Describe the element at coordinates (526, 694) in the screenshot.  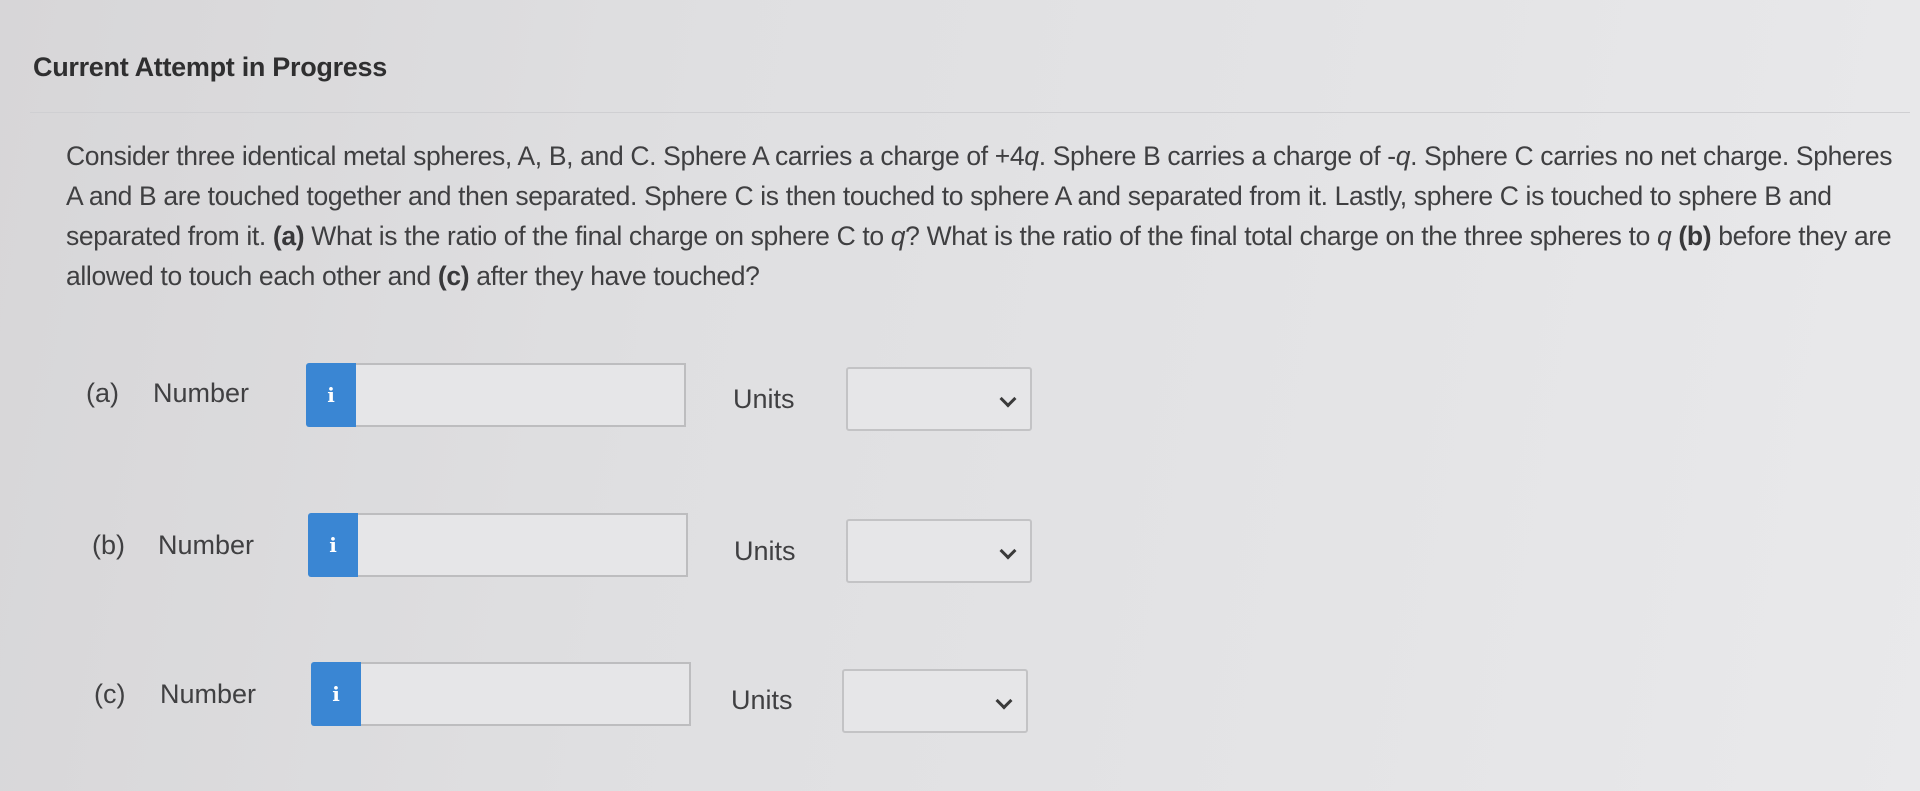
I see `number-input-c` at that location.